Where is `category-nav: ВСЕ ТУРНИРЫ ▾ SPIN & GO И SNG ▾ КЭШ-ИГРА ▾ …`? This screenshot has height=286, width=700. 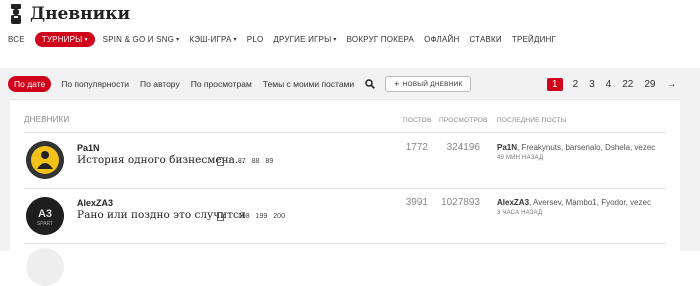 category-nav: ВСЕ ТУРНИРЫ ▾ SPIN & GO И SNG ▾ КЭШ-ИГРА ▾ … is located at coordinates (287, 39).